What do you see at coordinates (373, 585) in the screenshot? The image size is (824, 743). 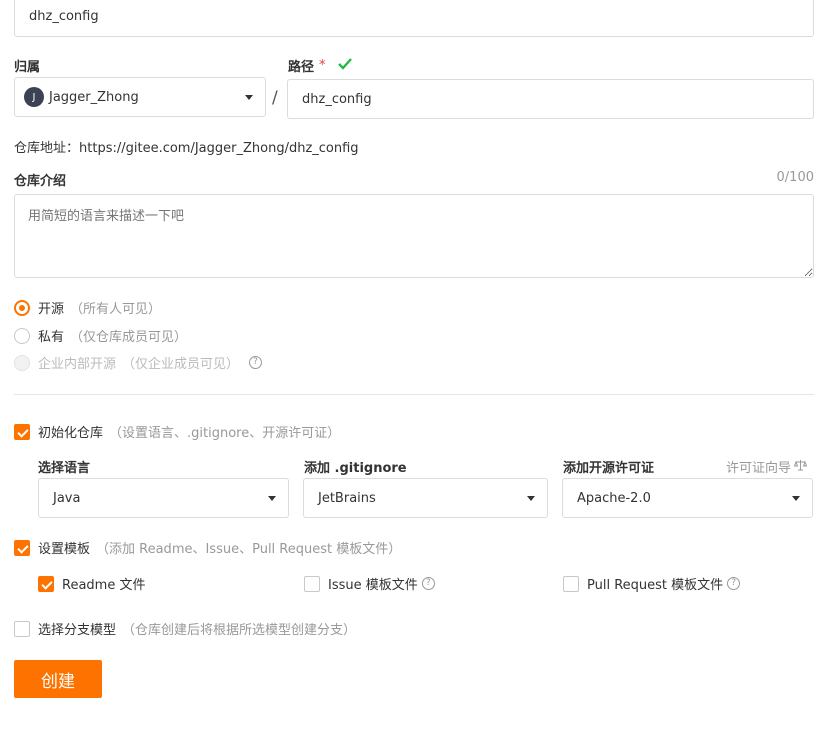 I see `issue-label: Issue 模板文件` at bounding box center [373, 585].